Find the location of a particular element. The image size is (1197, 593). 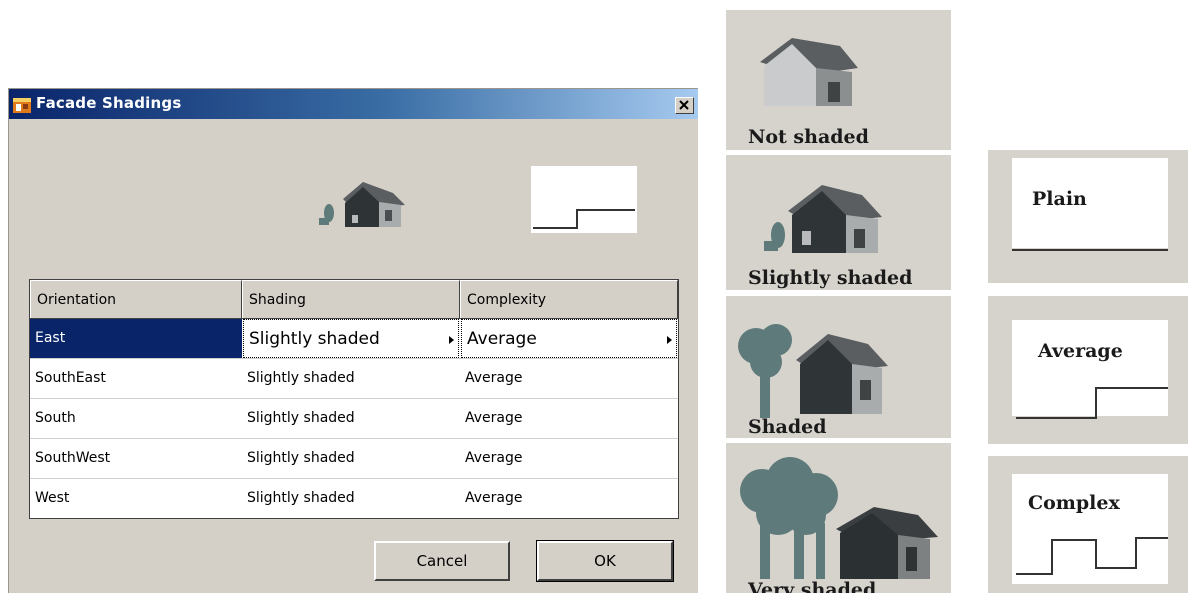

table-header: Orientation Shading Complexity is located at coordinates (354, 299).